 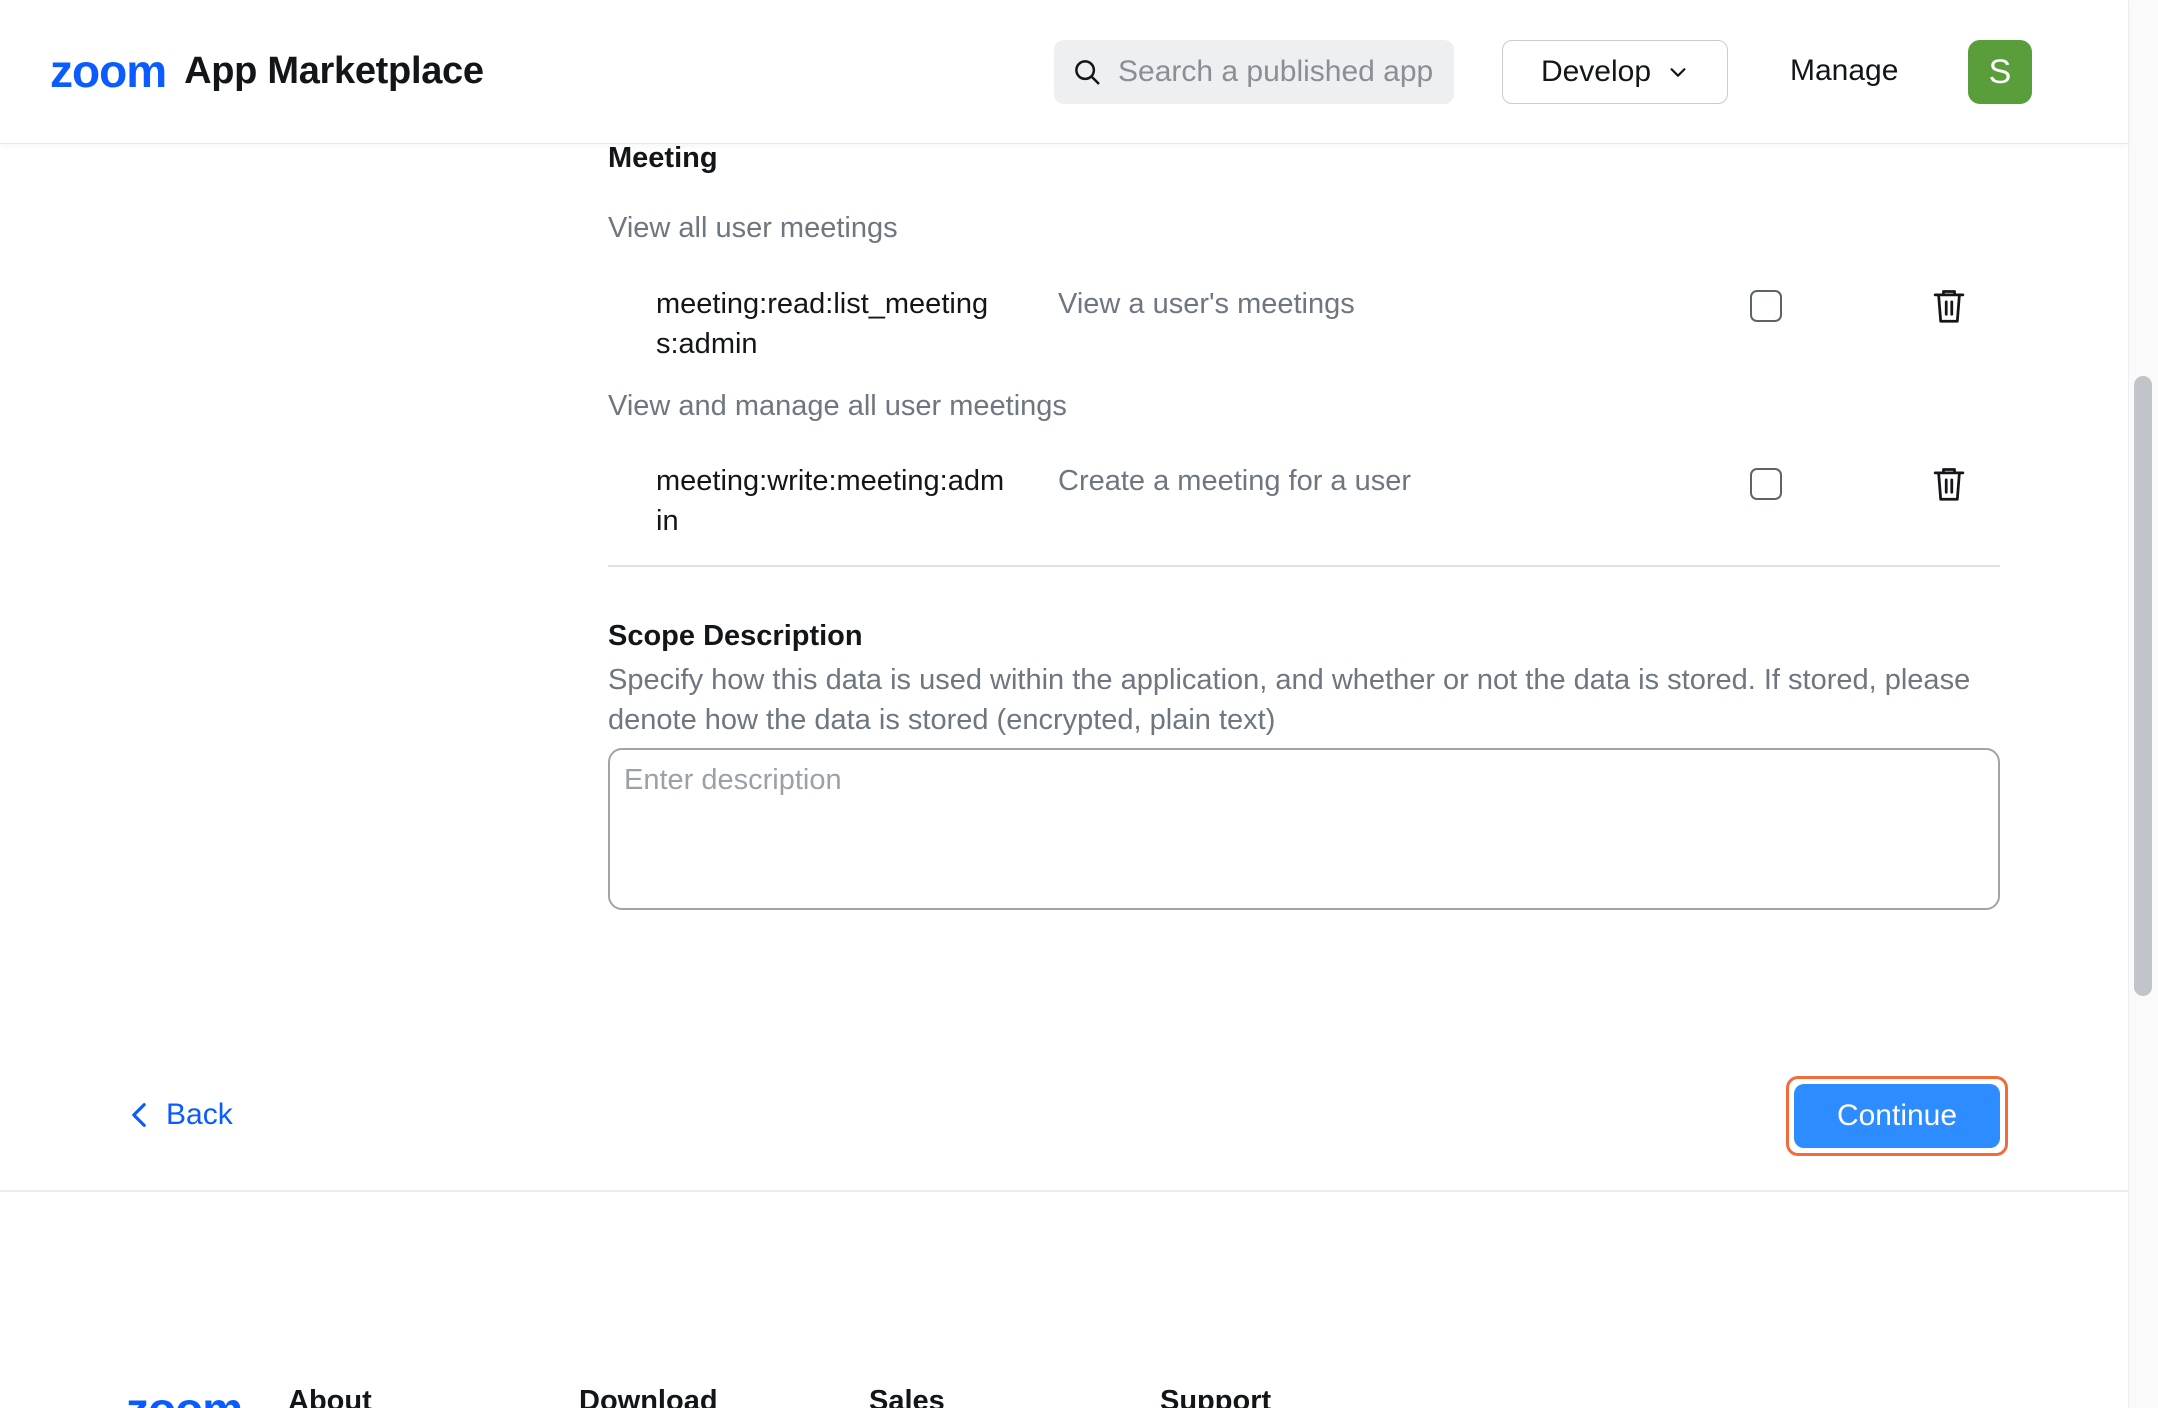 I want to click on footer-col-sales: Sales, so click(x=907, y=1396).